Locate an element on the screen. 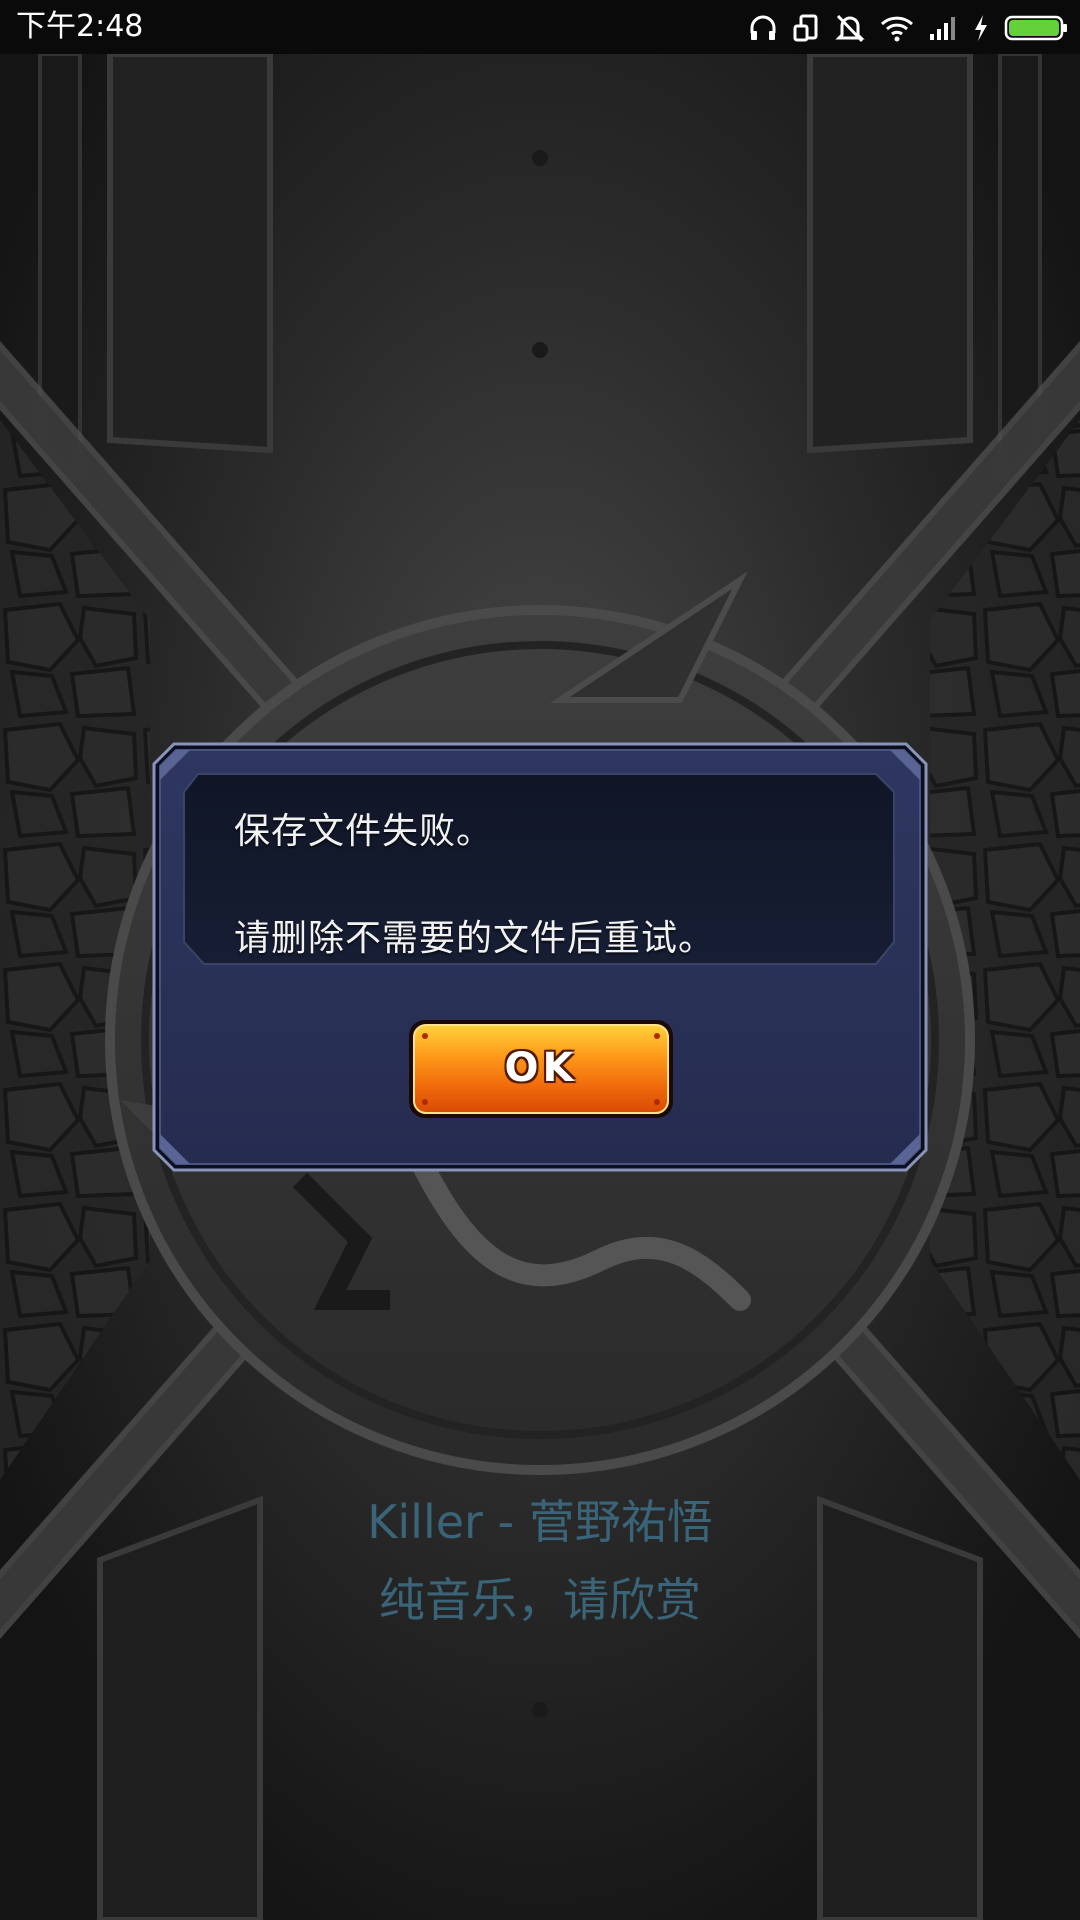  music-subtitle: 纯音乐，请欣赏 is located at coordinates (540, 1600).